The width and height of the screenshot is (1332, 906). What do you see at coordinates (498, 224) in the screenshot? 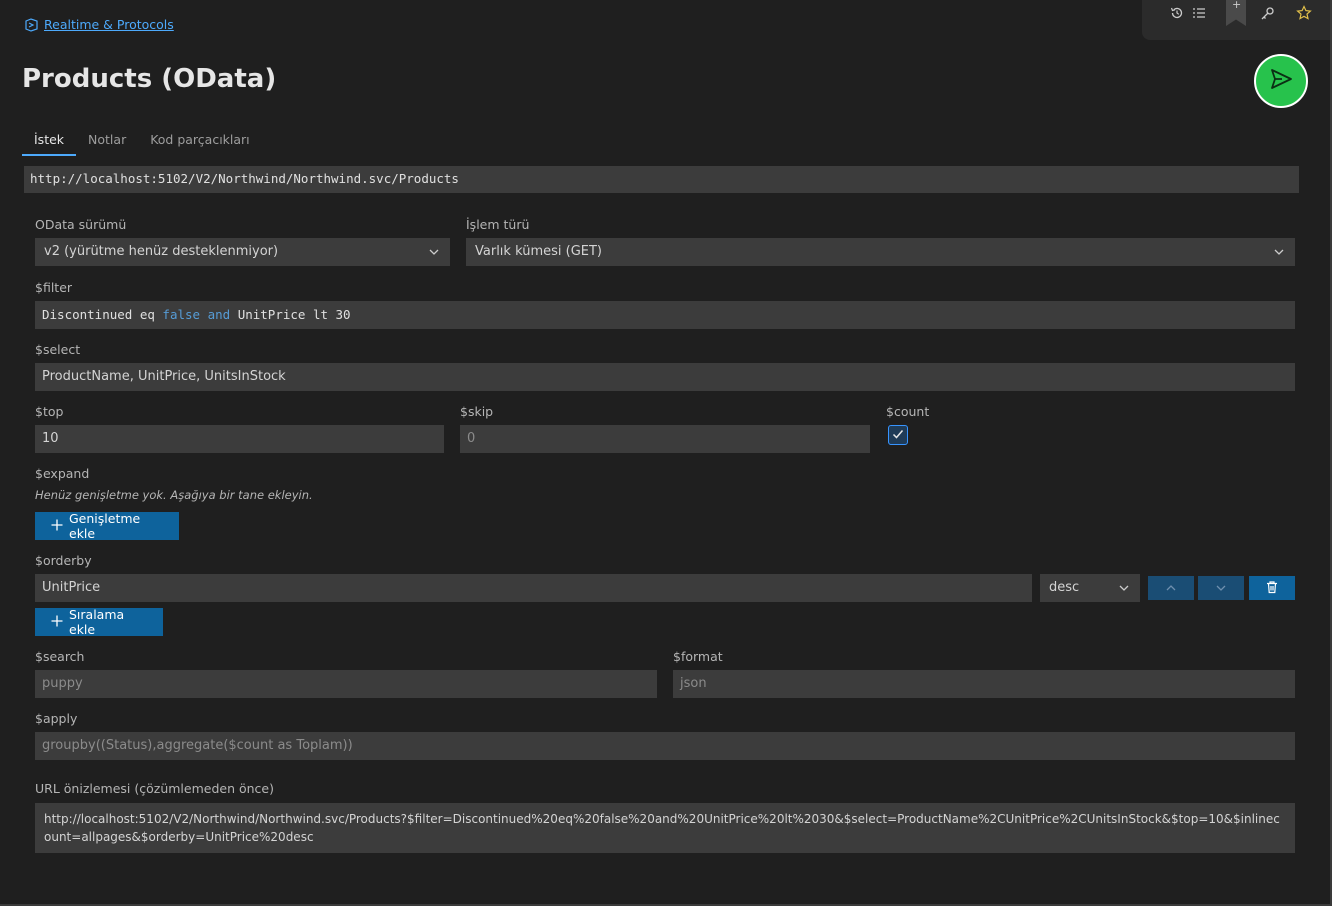
I see `operation-label: İşlem türü` at bounding box center [498, 224].